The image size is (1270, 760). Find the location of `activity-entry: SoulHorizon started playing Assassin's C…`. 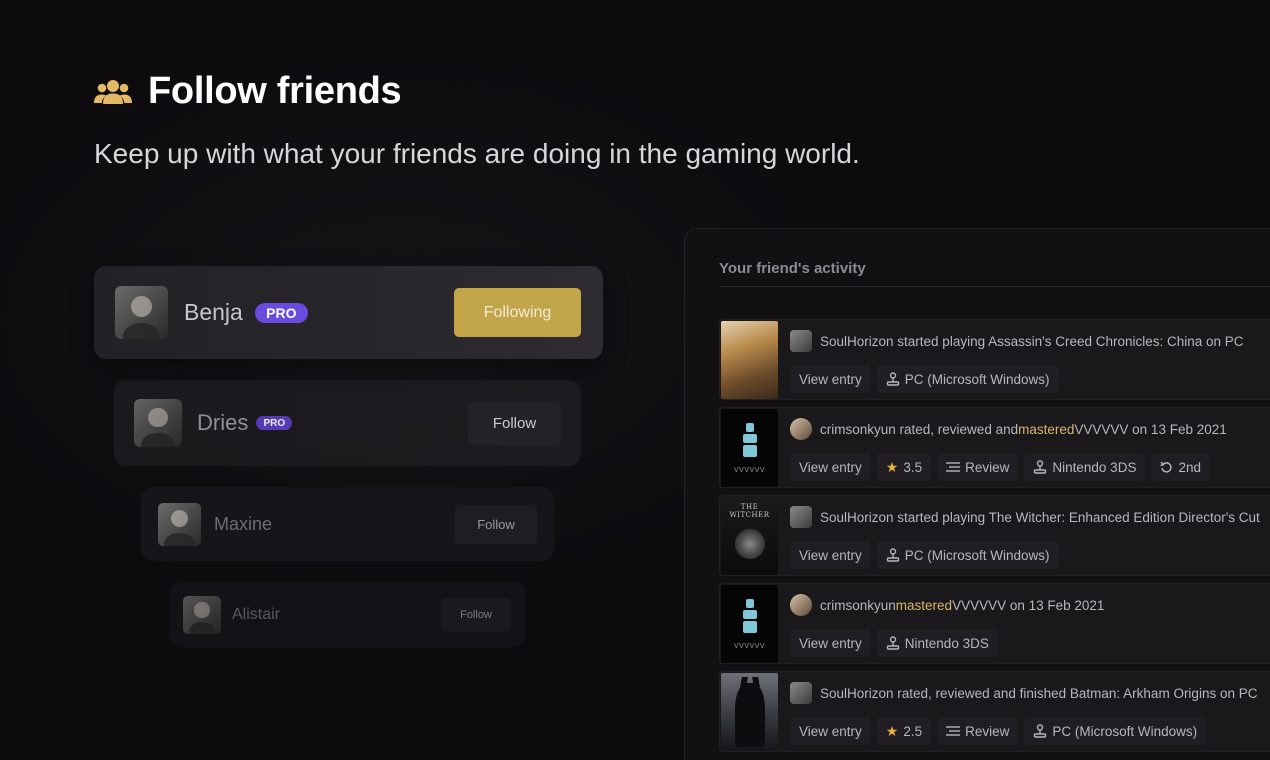

activity-entry: SoulHorizon started playing Assassin's C… is located at coordinates (994, 359).